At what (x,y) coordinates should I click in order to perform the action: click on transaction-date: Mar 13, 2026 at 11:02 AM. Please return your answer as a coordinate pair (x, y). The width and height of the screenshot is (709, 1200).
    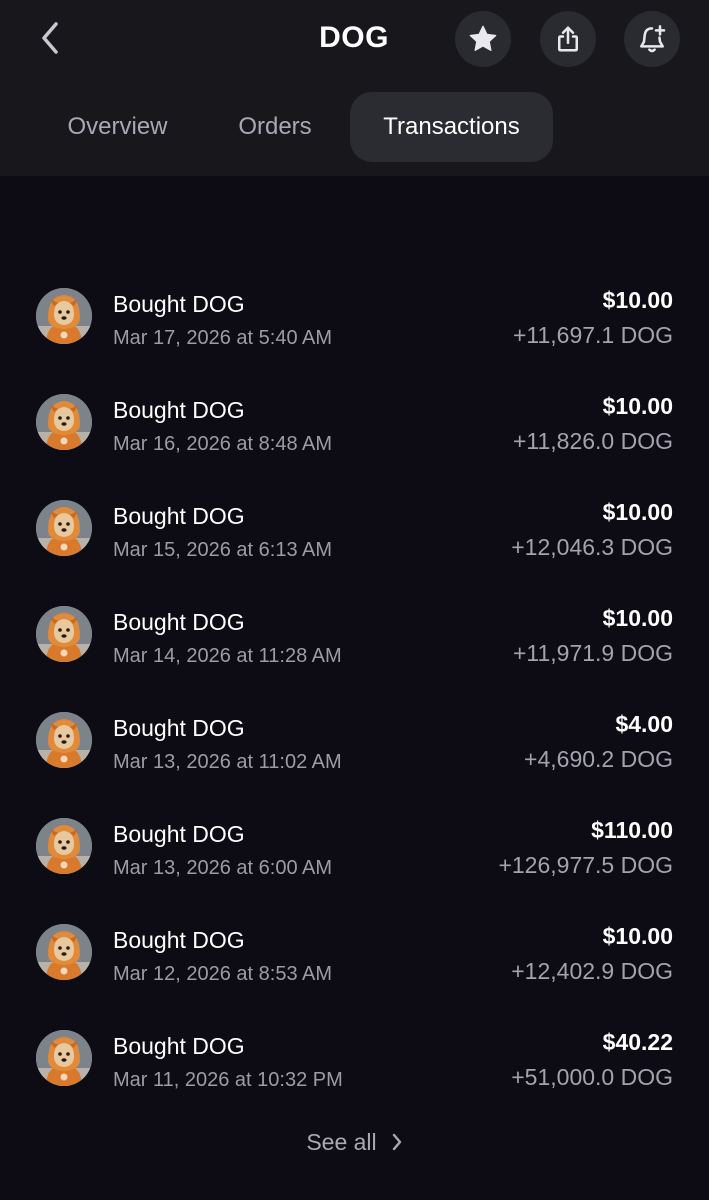
    Looking at the image, I should click on (227, 762).